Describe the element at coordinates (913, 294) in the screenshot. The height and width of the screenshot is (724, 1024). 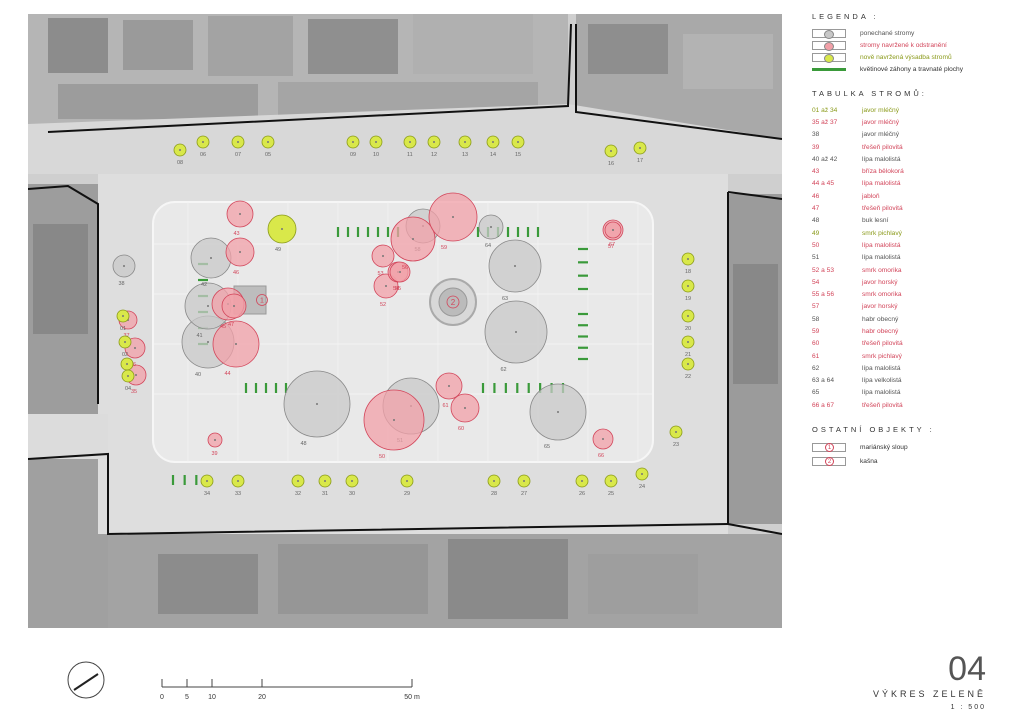
I see `tree-table-row: 55 a 56 smrk omorika` at that location.